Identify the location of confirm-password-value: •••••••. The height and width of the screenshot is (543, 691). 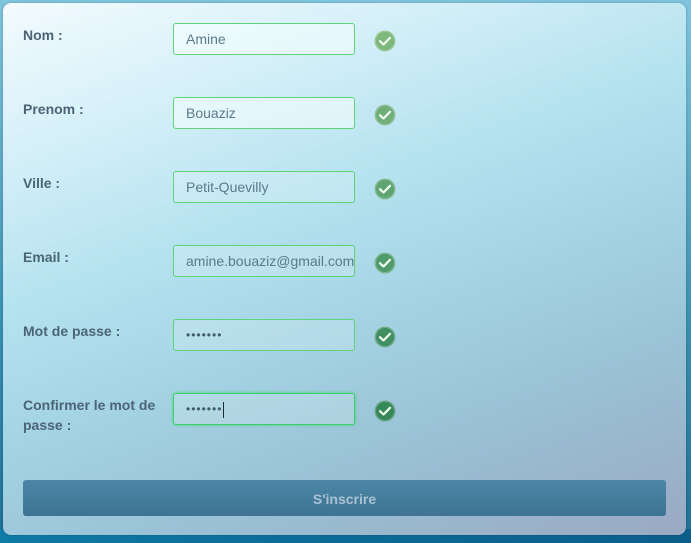
(204, 409).